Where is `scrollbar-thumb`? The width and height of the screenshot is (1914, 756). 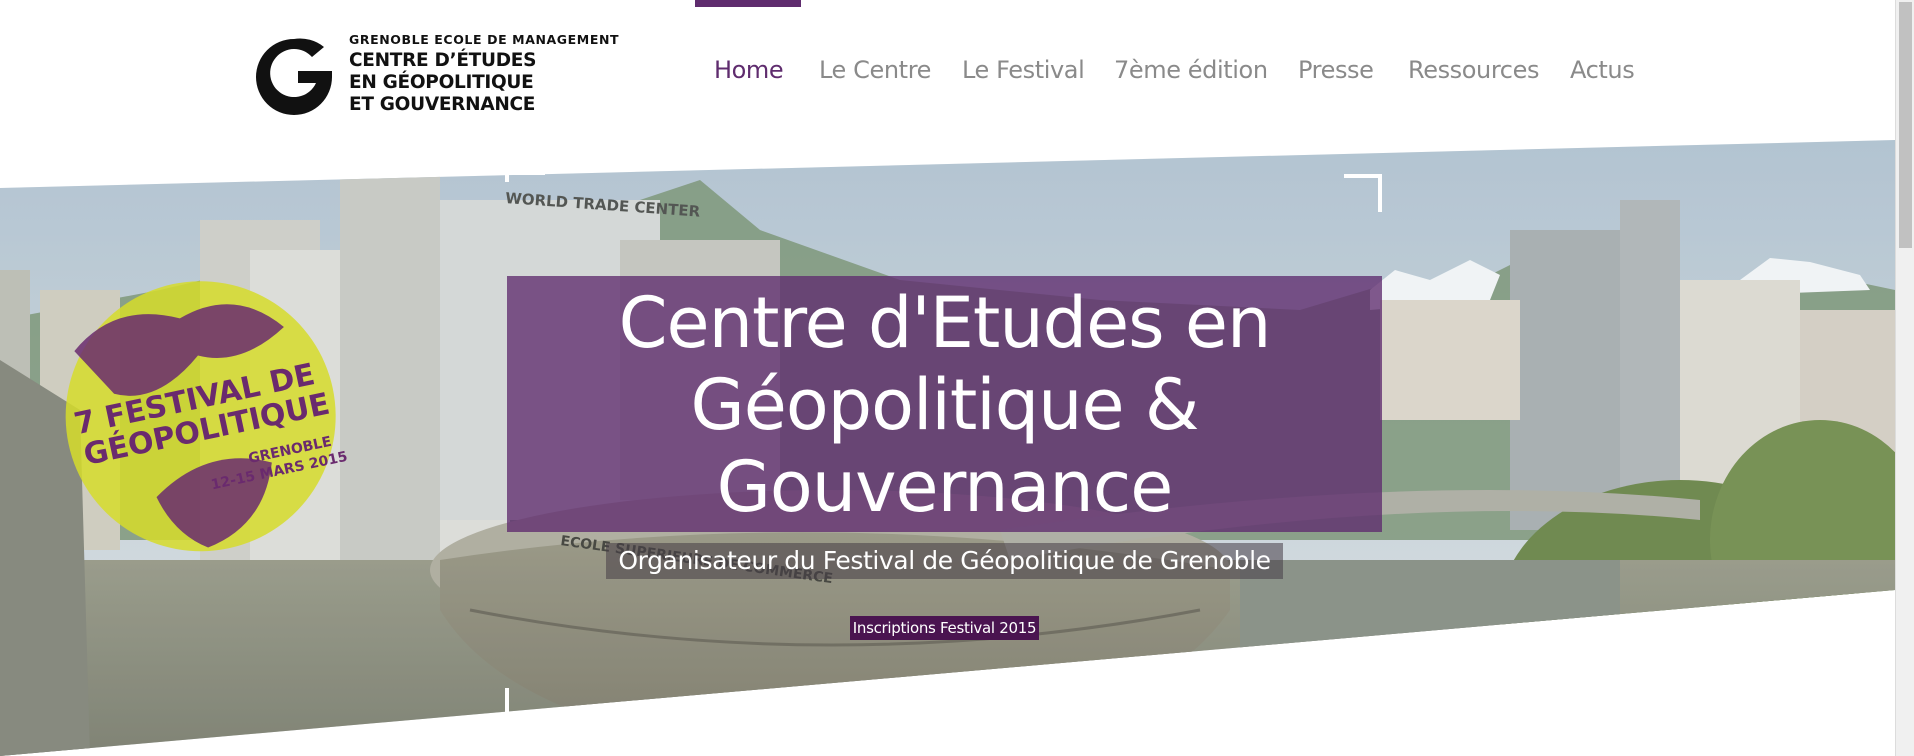
scrollbar-thumb is located at coordinates (1905, 125).